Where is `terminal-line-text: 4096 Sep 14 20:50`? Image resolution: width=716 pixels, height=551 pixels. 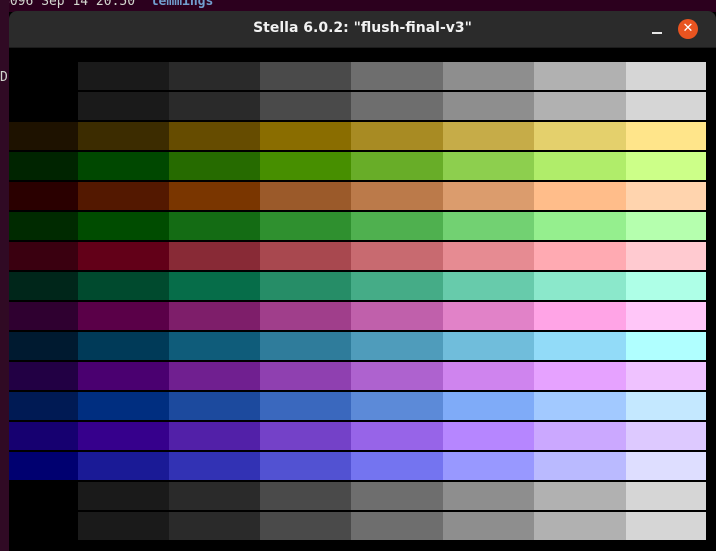 terminal-line-text: 4096 Sep 14 20:50 is located at coordinates (76, 4).